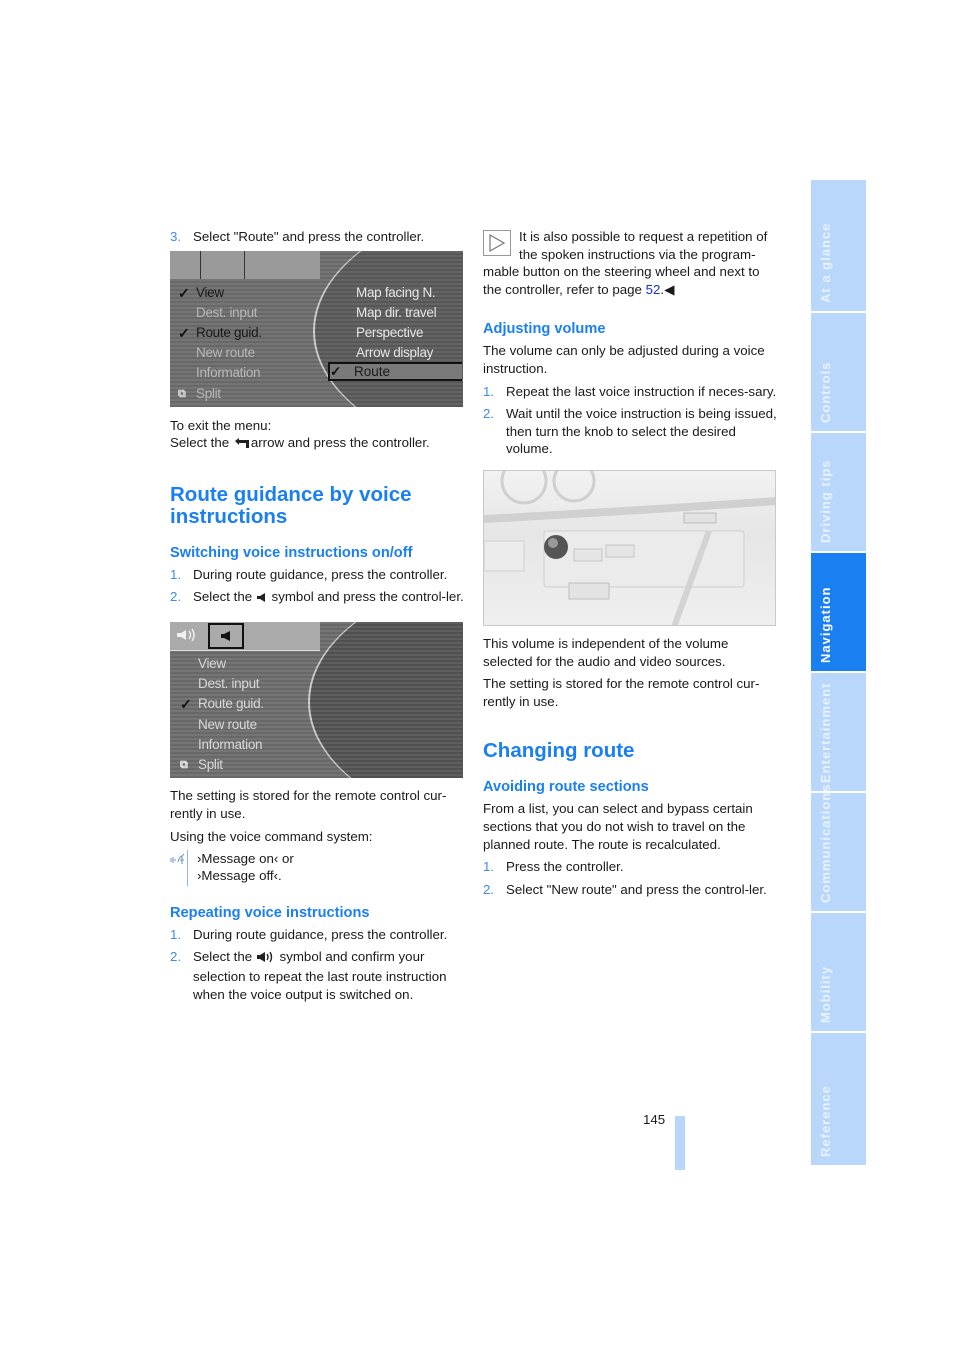 The image size is (954, 1351). What do you see at coordinates (838, 245) in the screenshot?
I see `tab-at-a-glance: At a glance` at bounding box center [838, 245].